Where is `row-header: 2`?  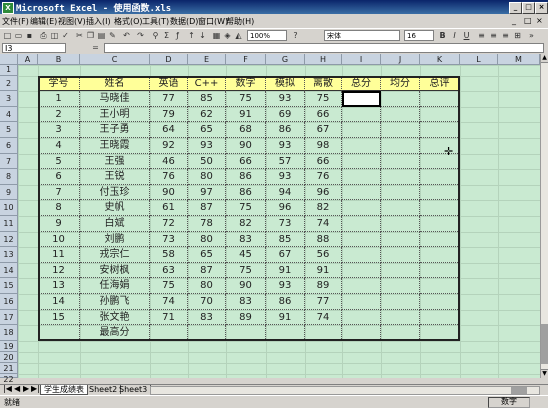
row-header: 2 is located at coordinates (9, 83).